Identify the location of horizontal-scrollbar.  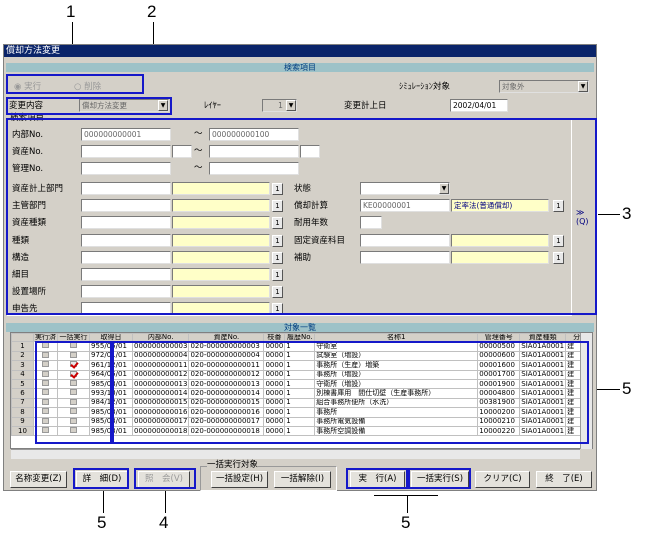
(295, 454).